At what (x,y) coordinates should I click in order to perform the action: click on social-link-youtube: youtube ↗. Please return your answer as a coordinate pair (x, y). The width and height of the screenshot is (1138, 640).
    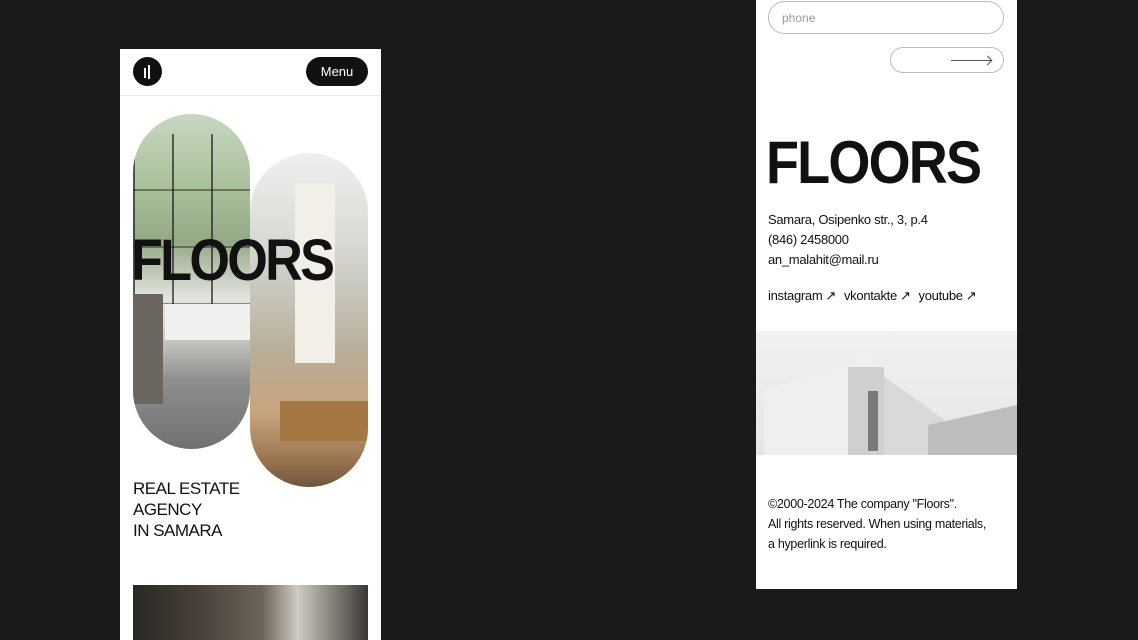
    Looking at the image, I should click on (948, 296).